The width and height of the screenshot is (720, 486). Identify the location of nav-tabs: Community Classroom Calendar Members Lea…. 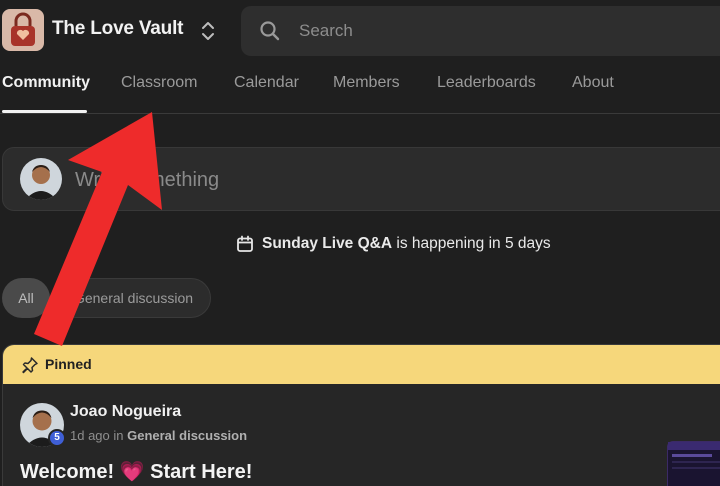
(360, 88).